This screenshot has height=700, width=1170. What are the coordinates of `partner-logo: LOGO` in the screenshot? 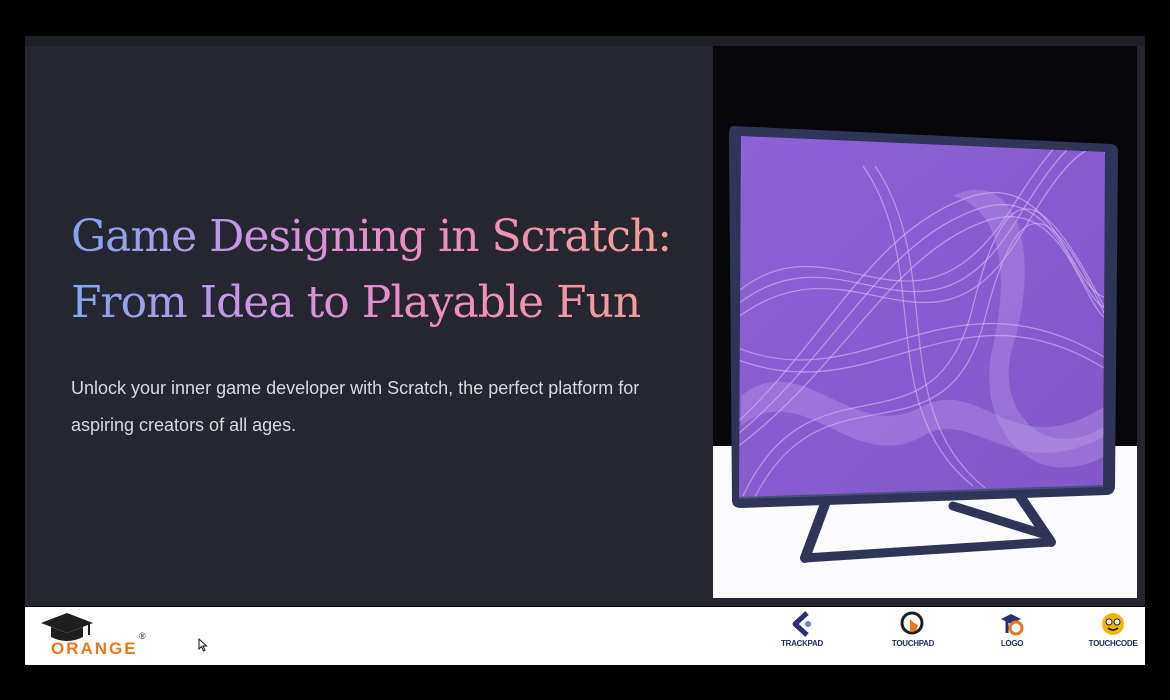 It's located at (1012, 636).